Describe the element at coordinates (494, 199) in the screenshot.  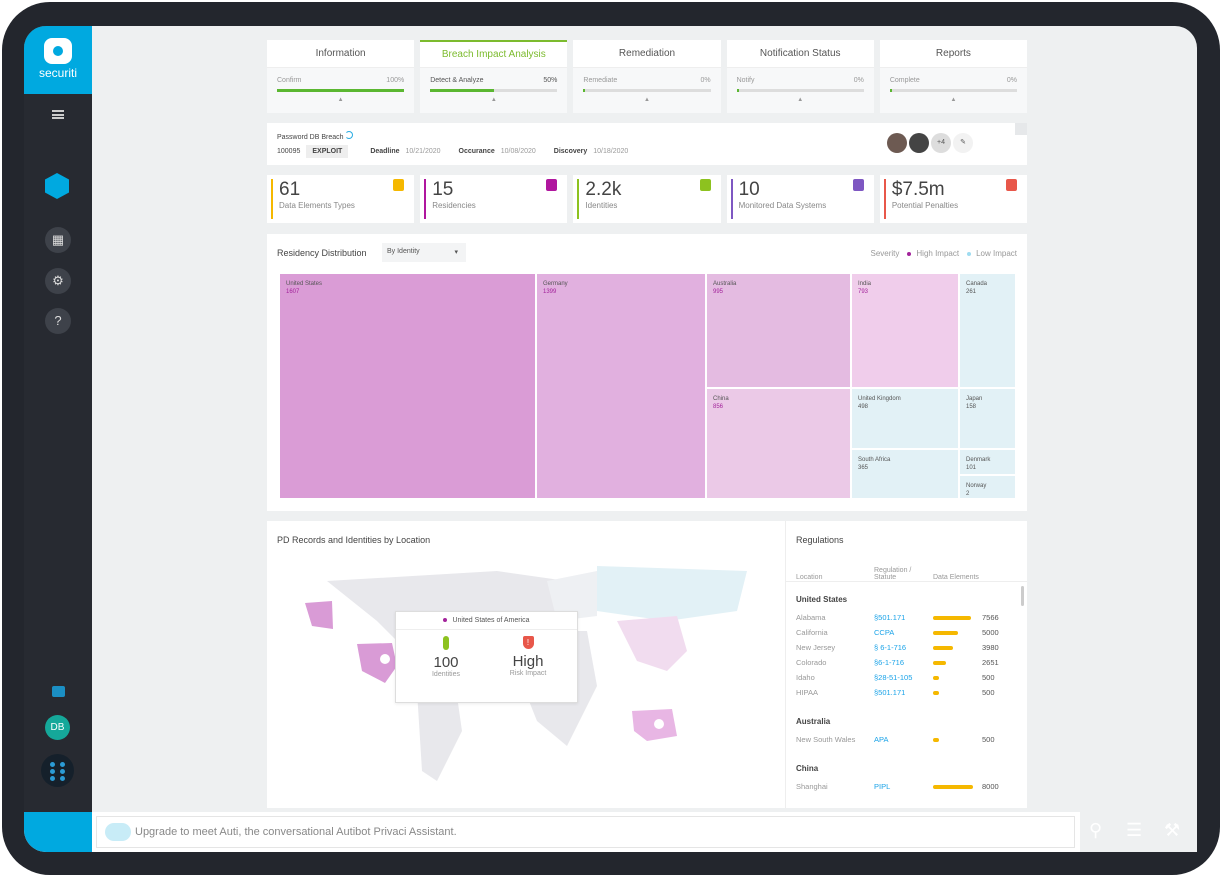
I see `stat-card: 15 Residencies` at that location.